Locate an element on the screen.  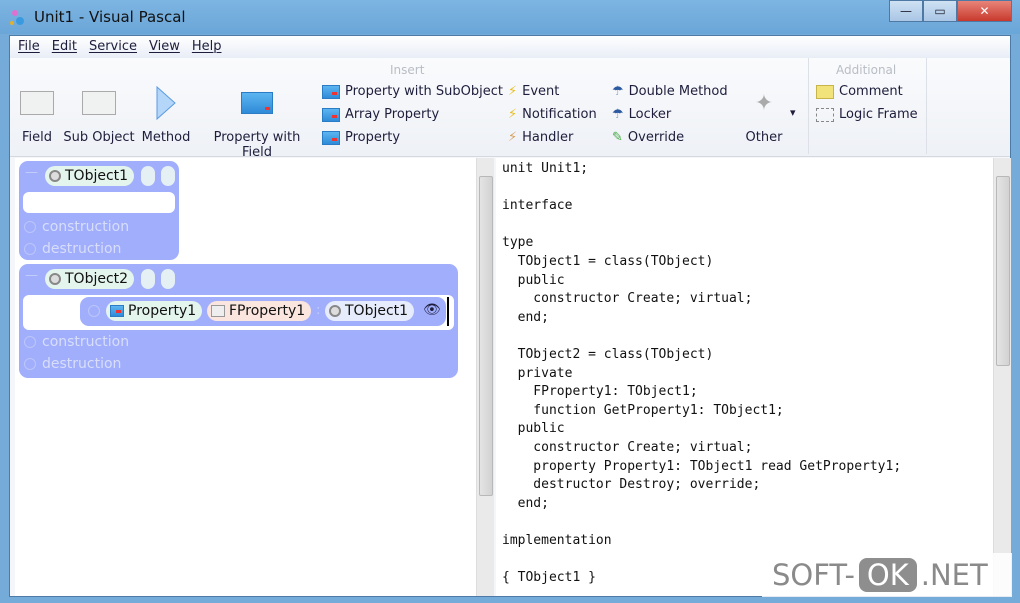
menu-view: View is located at coordinates (167, 47).